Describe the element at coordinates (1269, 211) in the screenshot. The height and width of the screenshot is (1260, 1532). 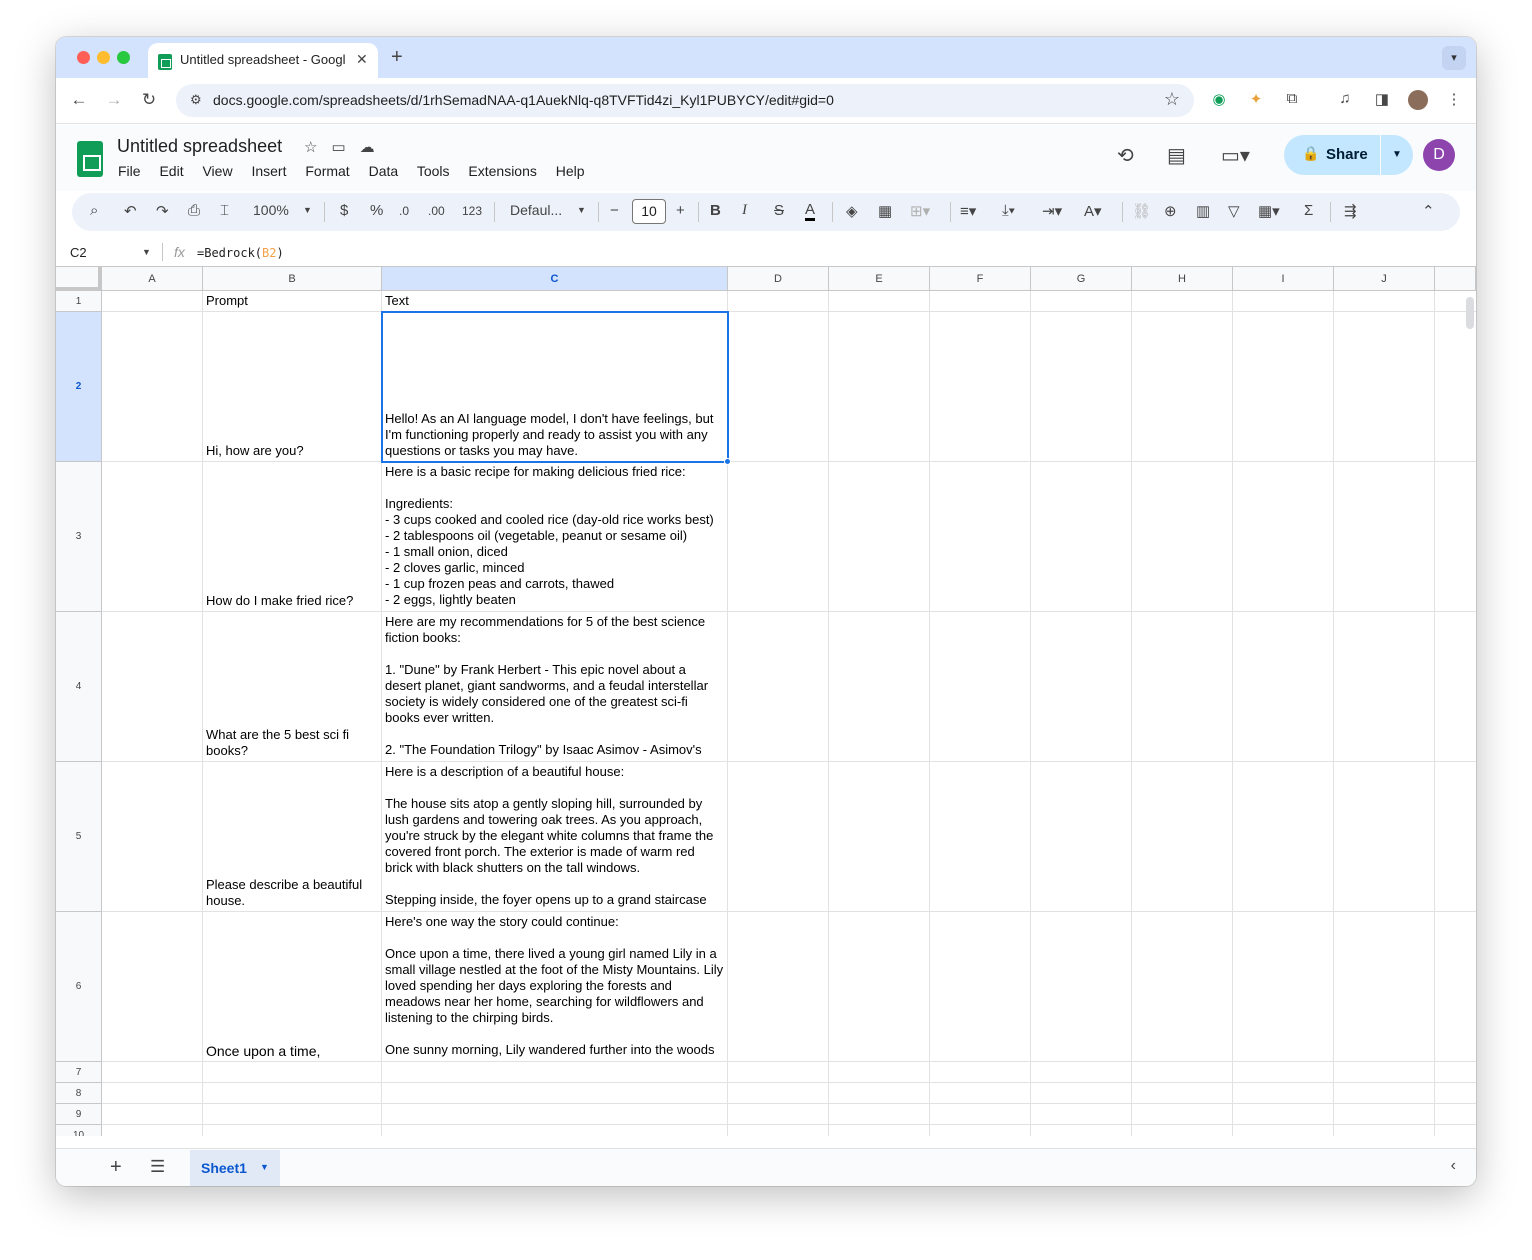
I see `filter-views-icon: ▦▾` at that location.